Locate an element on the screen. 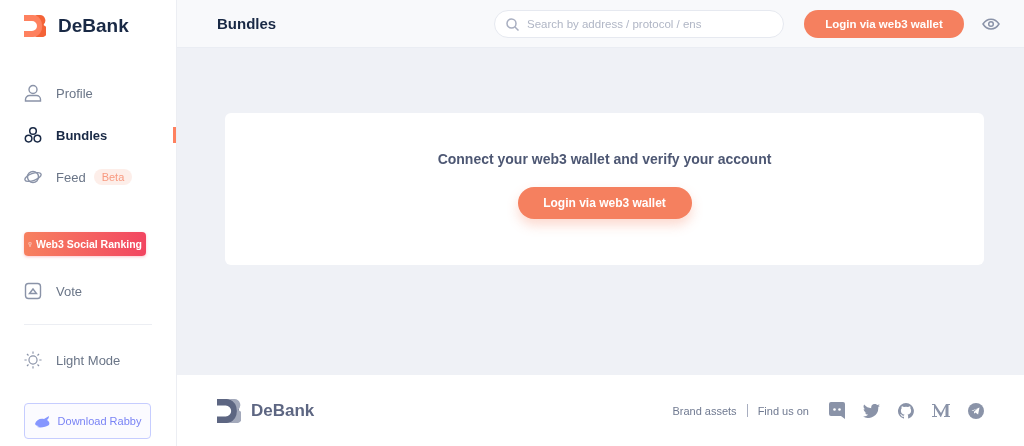 The image size is (1024, 446). vote-item: Vote is located at coordinates (88, 291).